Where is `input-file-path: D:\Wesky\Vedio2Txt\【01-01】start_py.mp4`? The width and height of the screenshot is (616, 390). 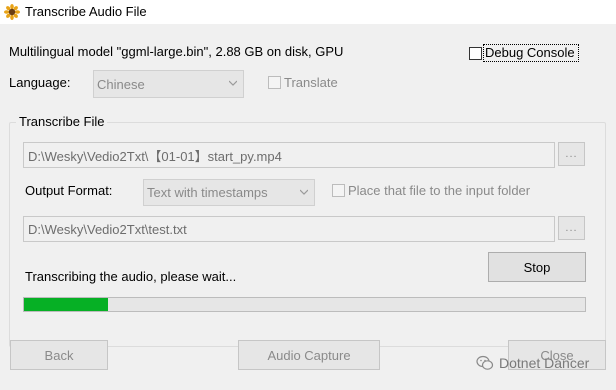 input-file-path: D:\Wesky\Vedio2Txt\【01-01】start_py.mp4 is located at coordinates (289, 155).